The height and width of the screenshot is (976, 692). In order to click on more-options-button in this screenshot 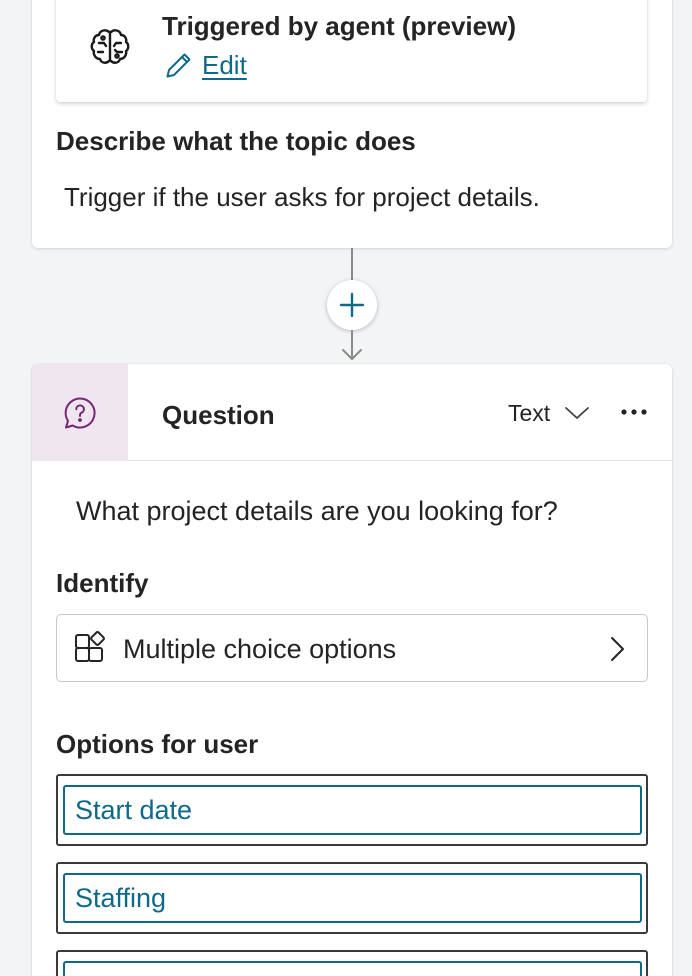, I will do `click(634, 412)`.